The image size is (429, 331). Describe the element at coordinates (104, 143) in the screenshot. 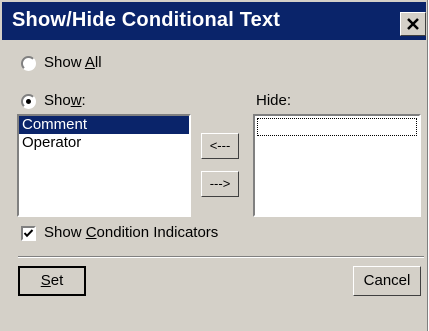

I see `list-item: Operator` at that location.